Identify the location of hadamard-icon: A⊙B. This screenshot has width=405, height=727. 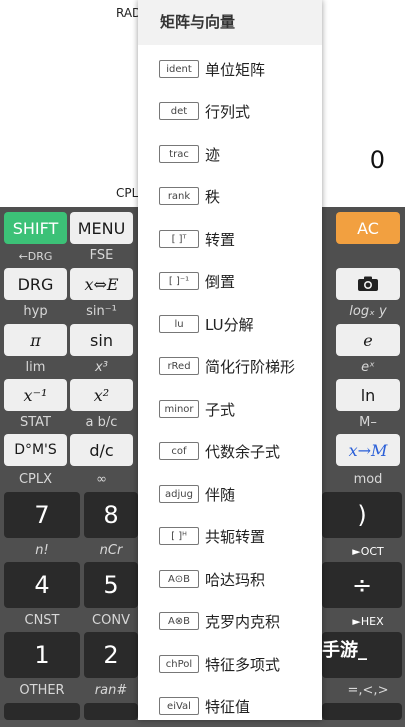
(179, 579).